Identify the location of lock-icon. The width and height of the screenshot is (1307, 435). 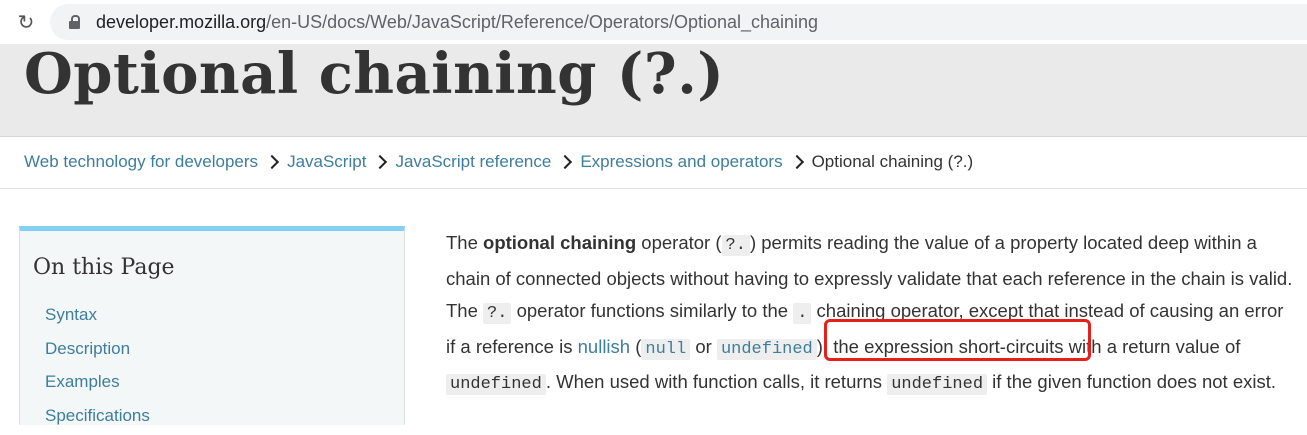
(74, 22).